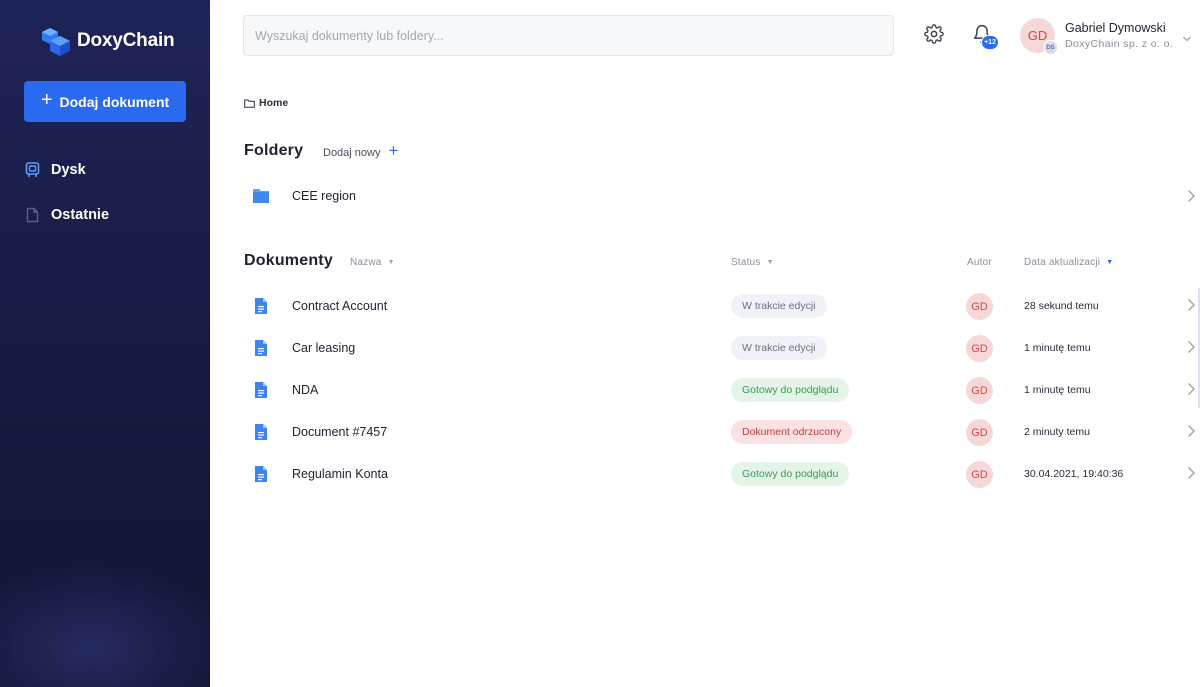  I want to click on file-icon, so click(32, 215).